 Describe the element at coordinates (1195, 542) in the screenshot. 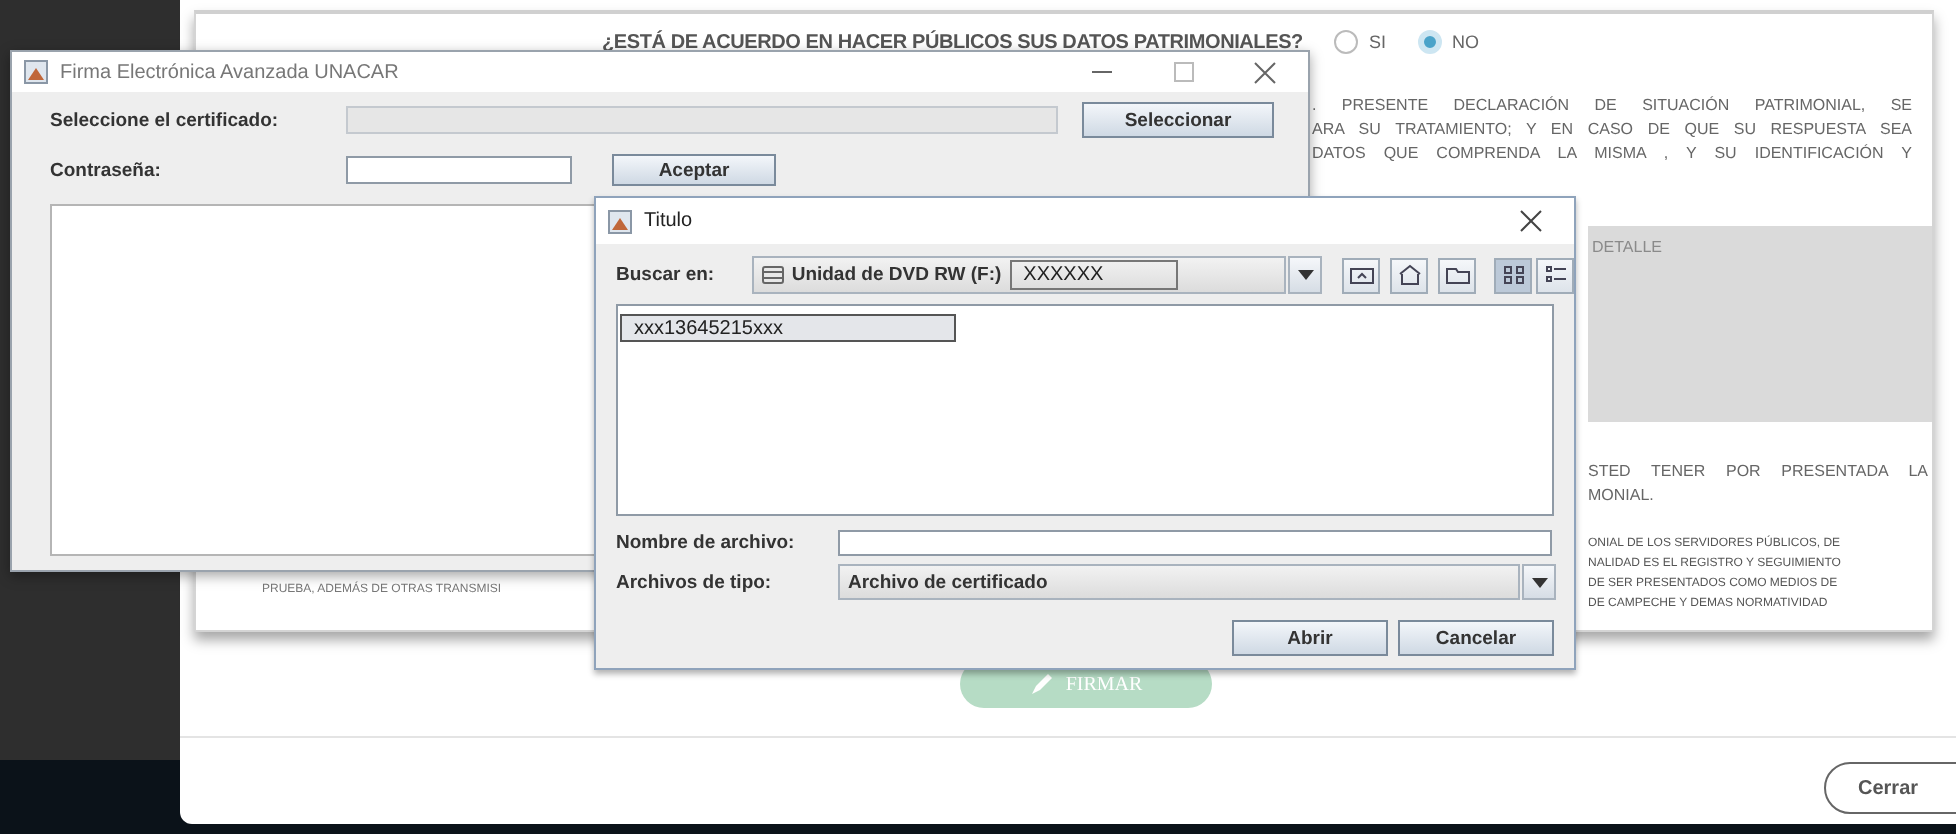

I see `file-name-field` at that location.